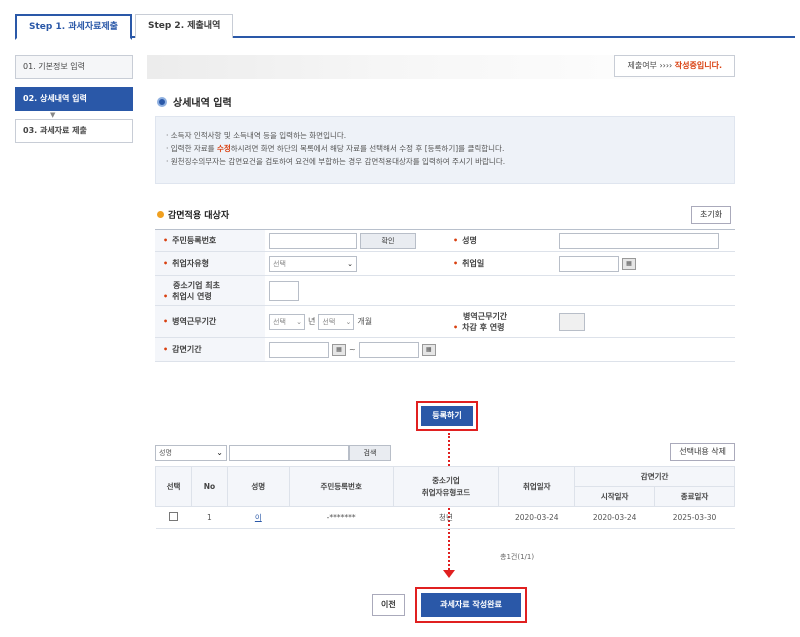 The width and height of the screenshot is (800, 637). What do you see at coordinates (536, 517) in the screenshot?
I see `row-emp-date: 2020-03-24` at bounding box center [536, 517].